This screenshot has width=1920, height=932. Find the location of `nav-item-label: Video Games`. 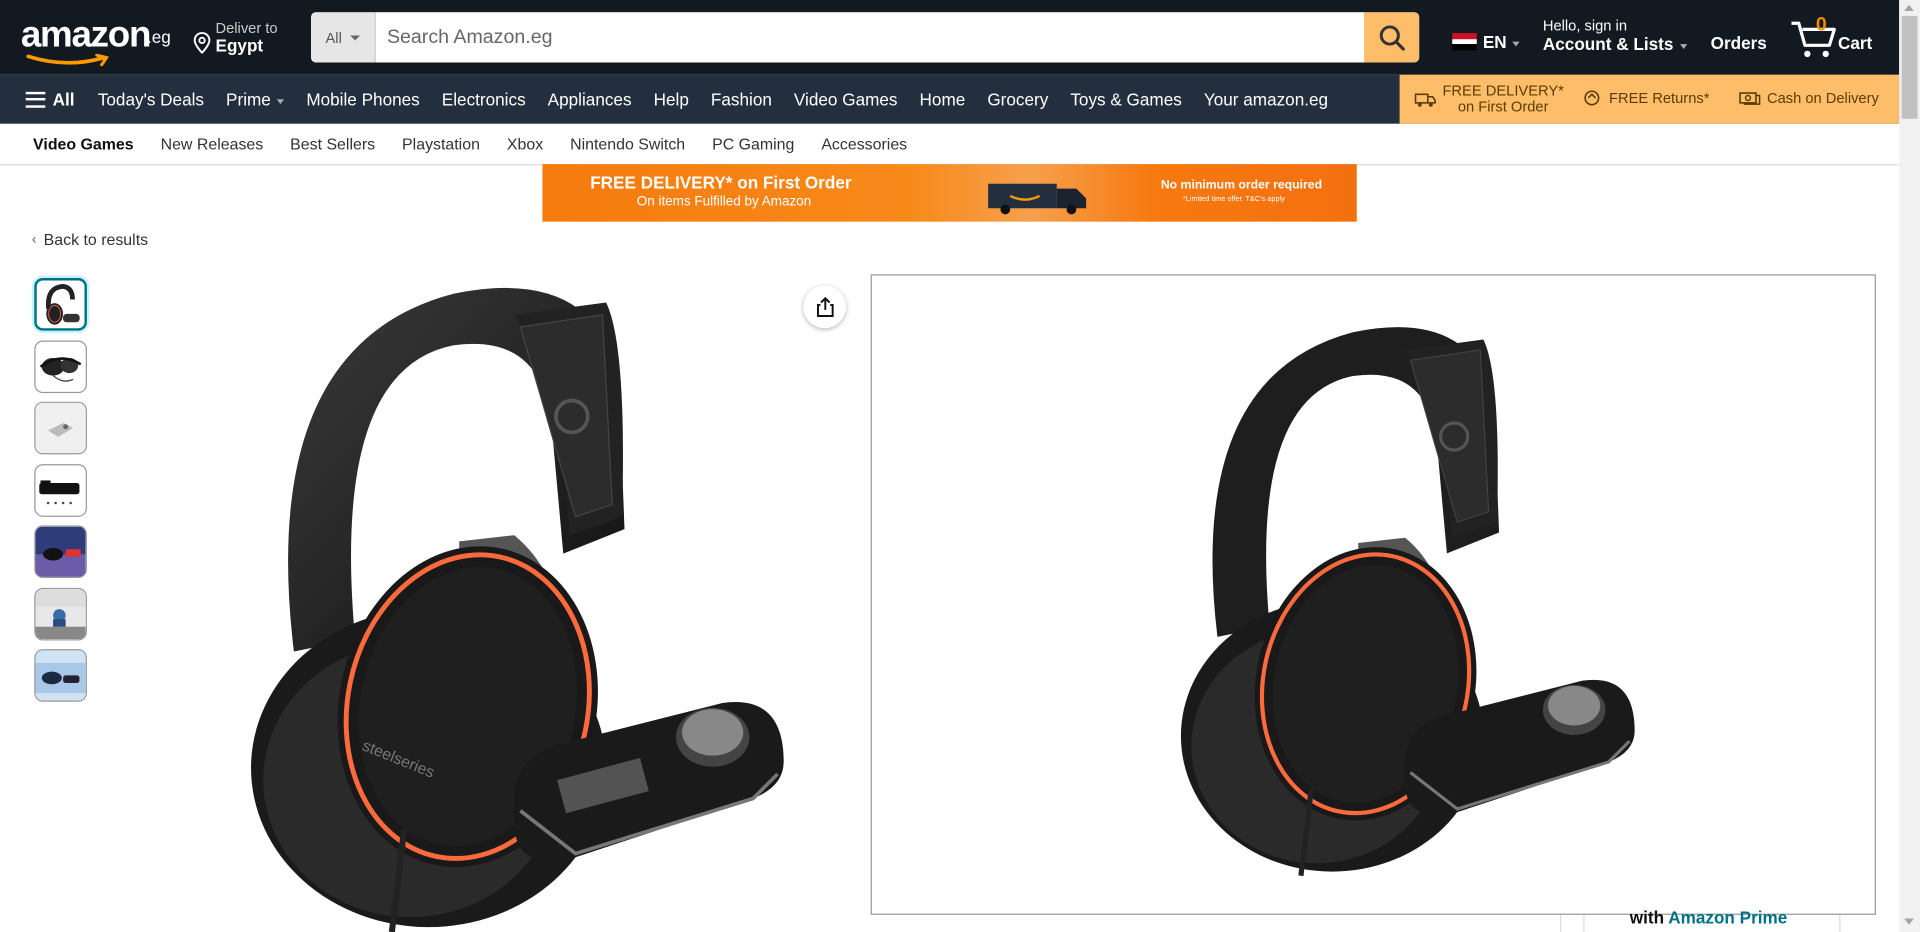

nav-item-label: Video Games is located at coordinates (845, 99).